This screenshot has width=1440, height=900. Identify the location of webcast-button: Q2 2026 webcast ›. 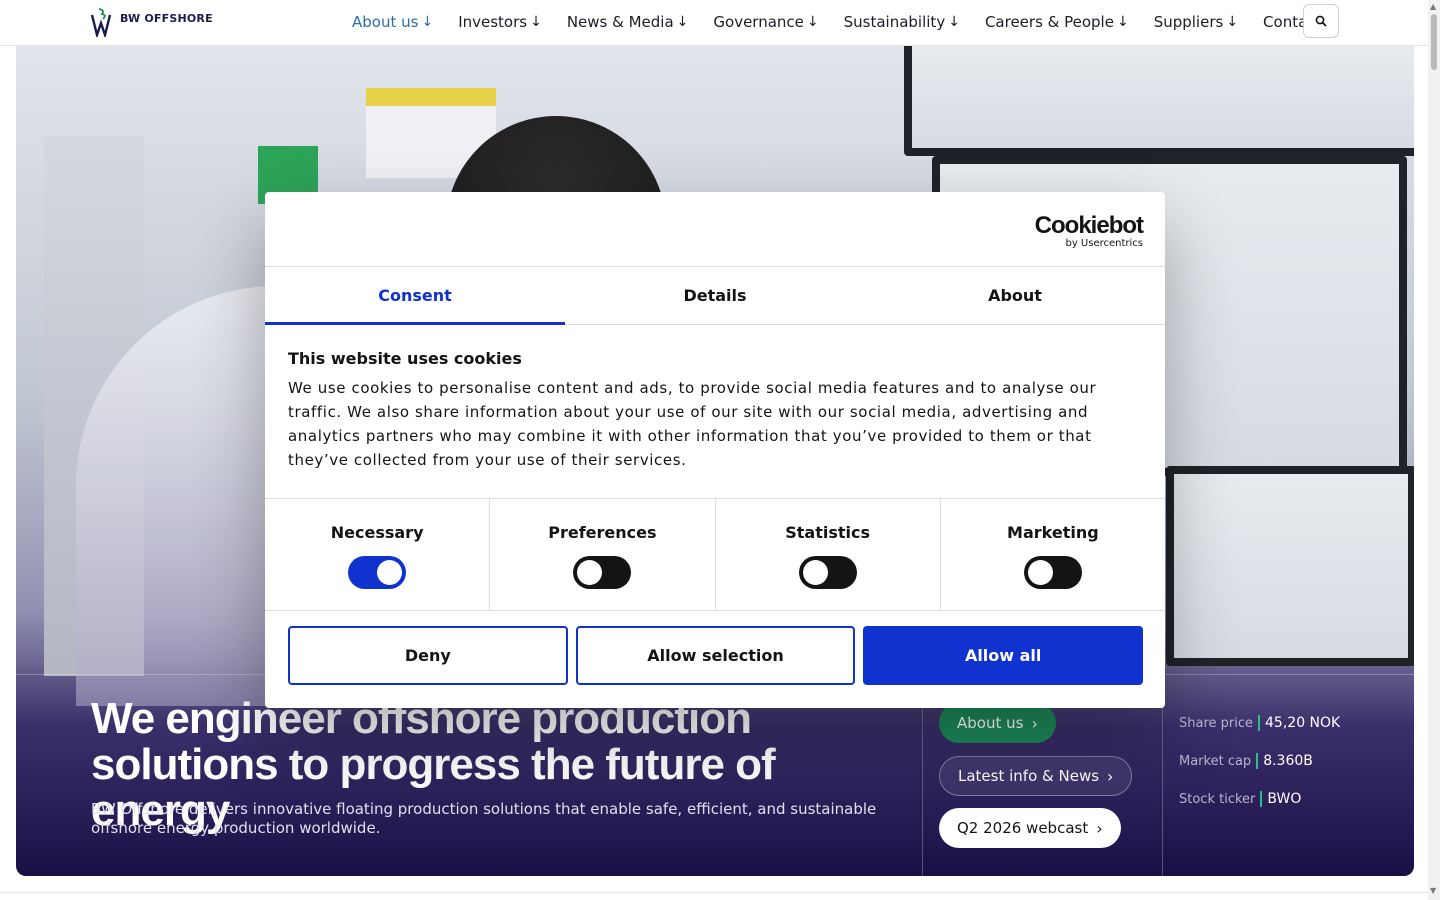
(1030, 828).